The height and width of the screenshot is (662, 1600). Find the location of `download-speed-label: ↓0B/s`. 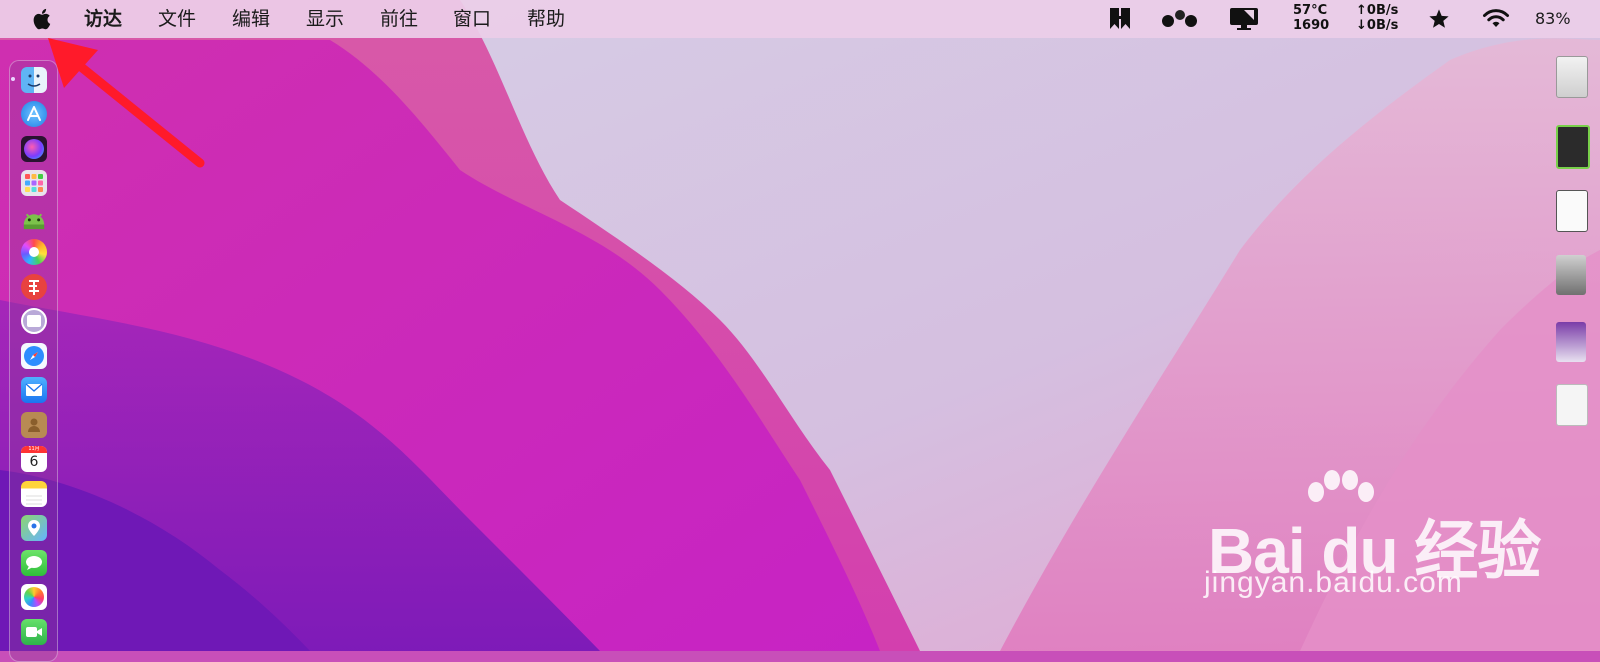

download-speed-label: ↓0B/s is located at coordinates (1377, 25).